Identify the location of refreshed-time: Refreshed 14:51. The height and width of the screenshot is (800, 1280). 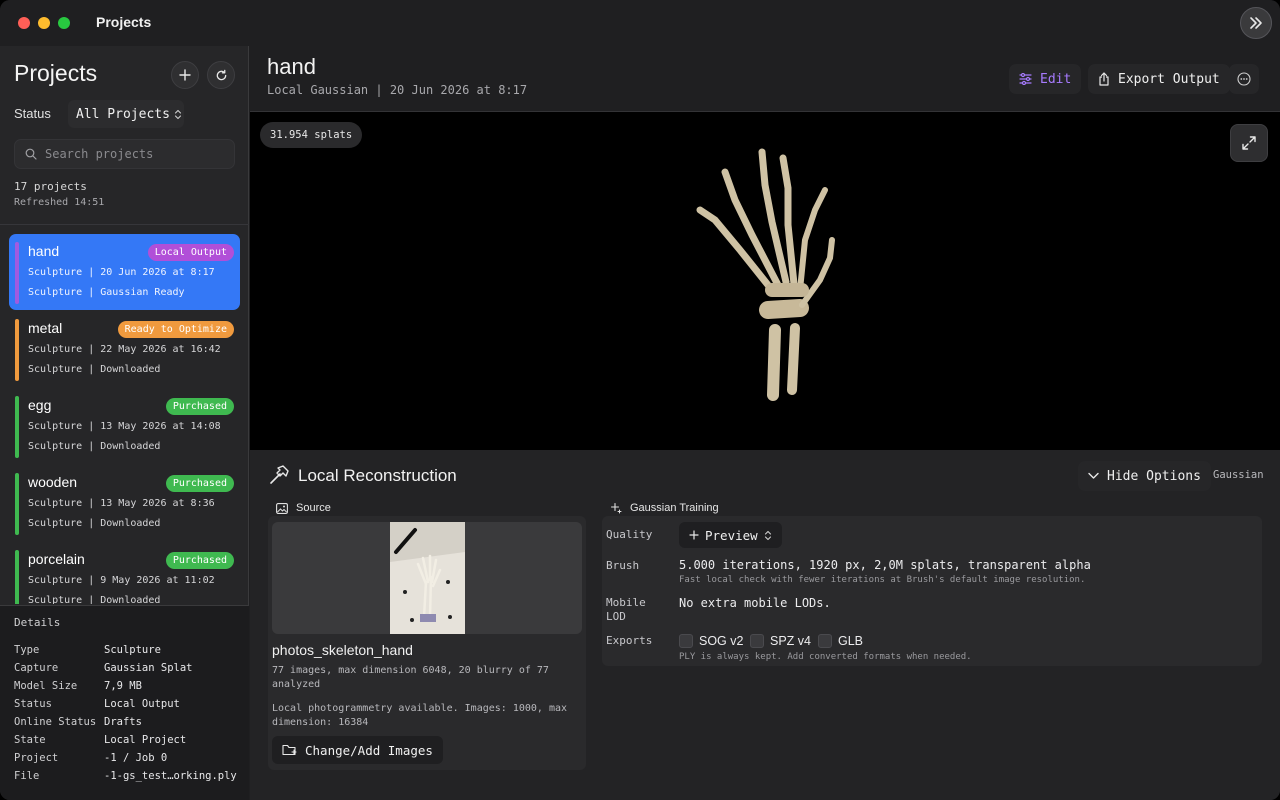
(59, 202).